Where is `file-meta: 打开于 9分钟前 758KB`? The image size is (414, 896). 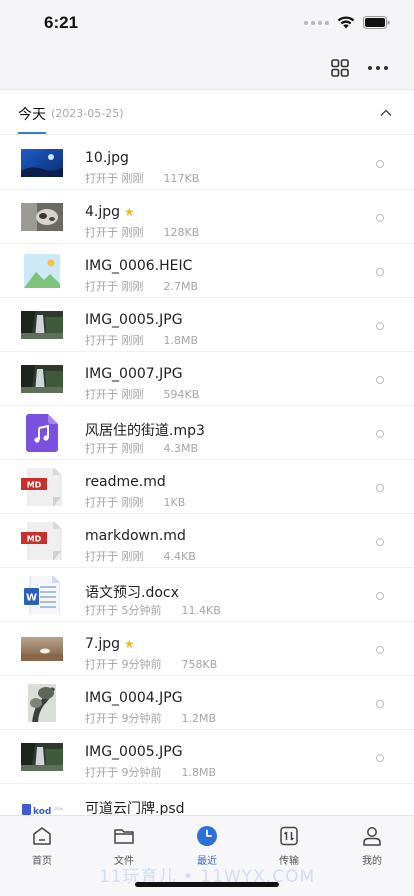 file-meta: 打开于 9分钟前 758KB is located at coordinates (151, 664).